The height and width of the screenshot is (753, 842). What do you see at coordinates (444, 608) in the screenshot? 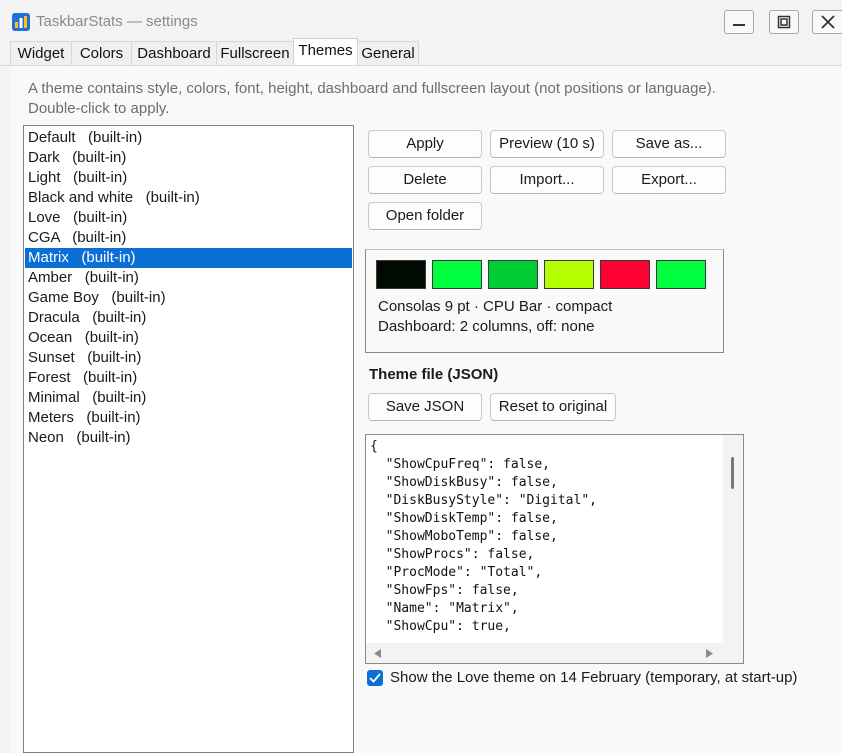
I see `json-line: "Name": "Matrix",` at bounding box center [444, 608].